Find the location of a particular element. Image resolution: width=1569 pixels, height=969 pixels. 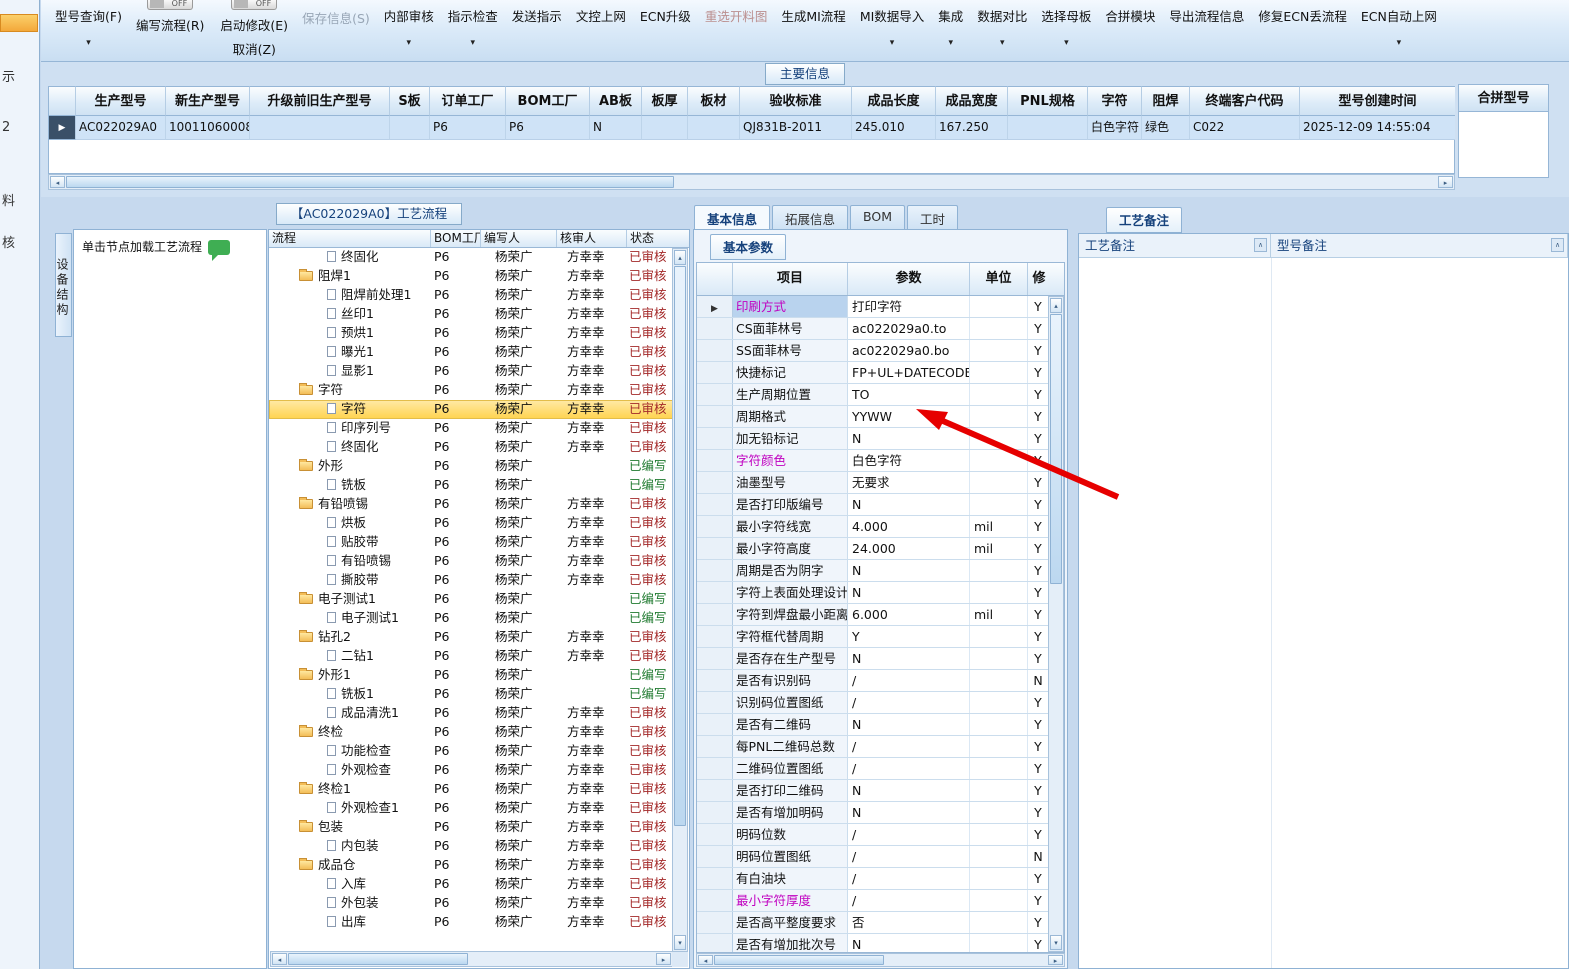

merge-model-header: 合拼型号 is located at coordinates (1503, 98).